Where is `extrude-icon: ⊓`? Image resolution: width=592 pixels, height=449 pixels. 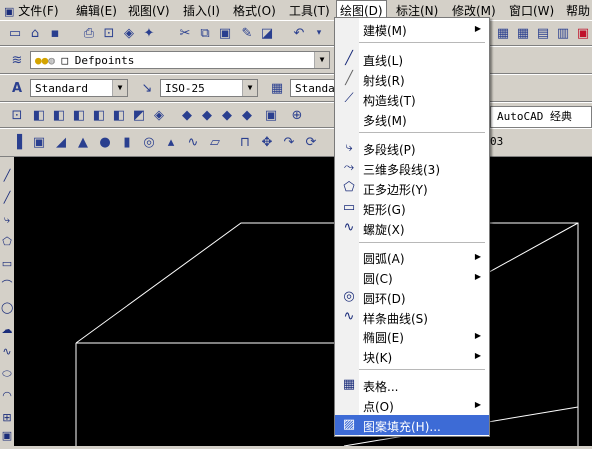 extrude-icon: ⊓ is located at coordinates (245, 142).